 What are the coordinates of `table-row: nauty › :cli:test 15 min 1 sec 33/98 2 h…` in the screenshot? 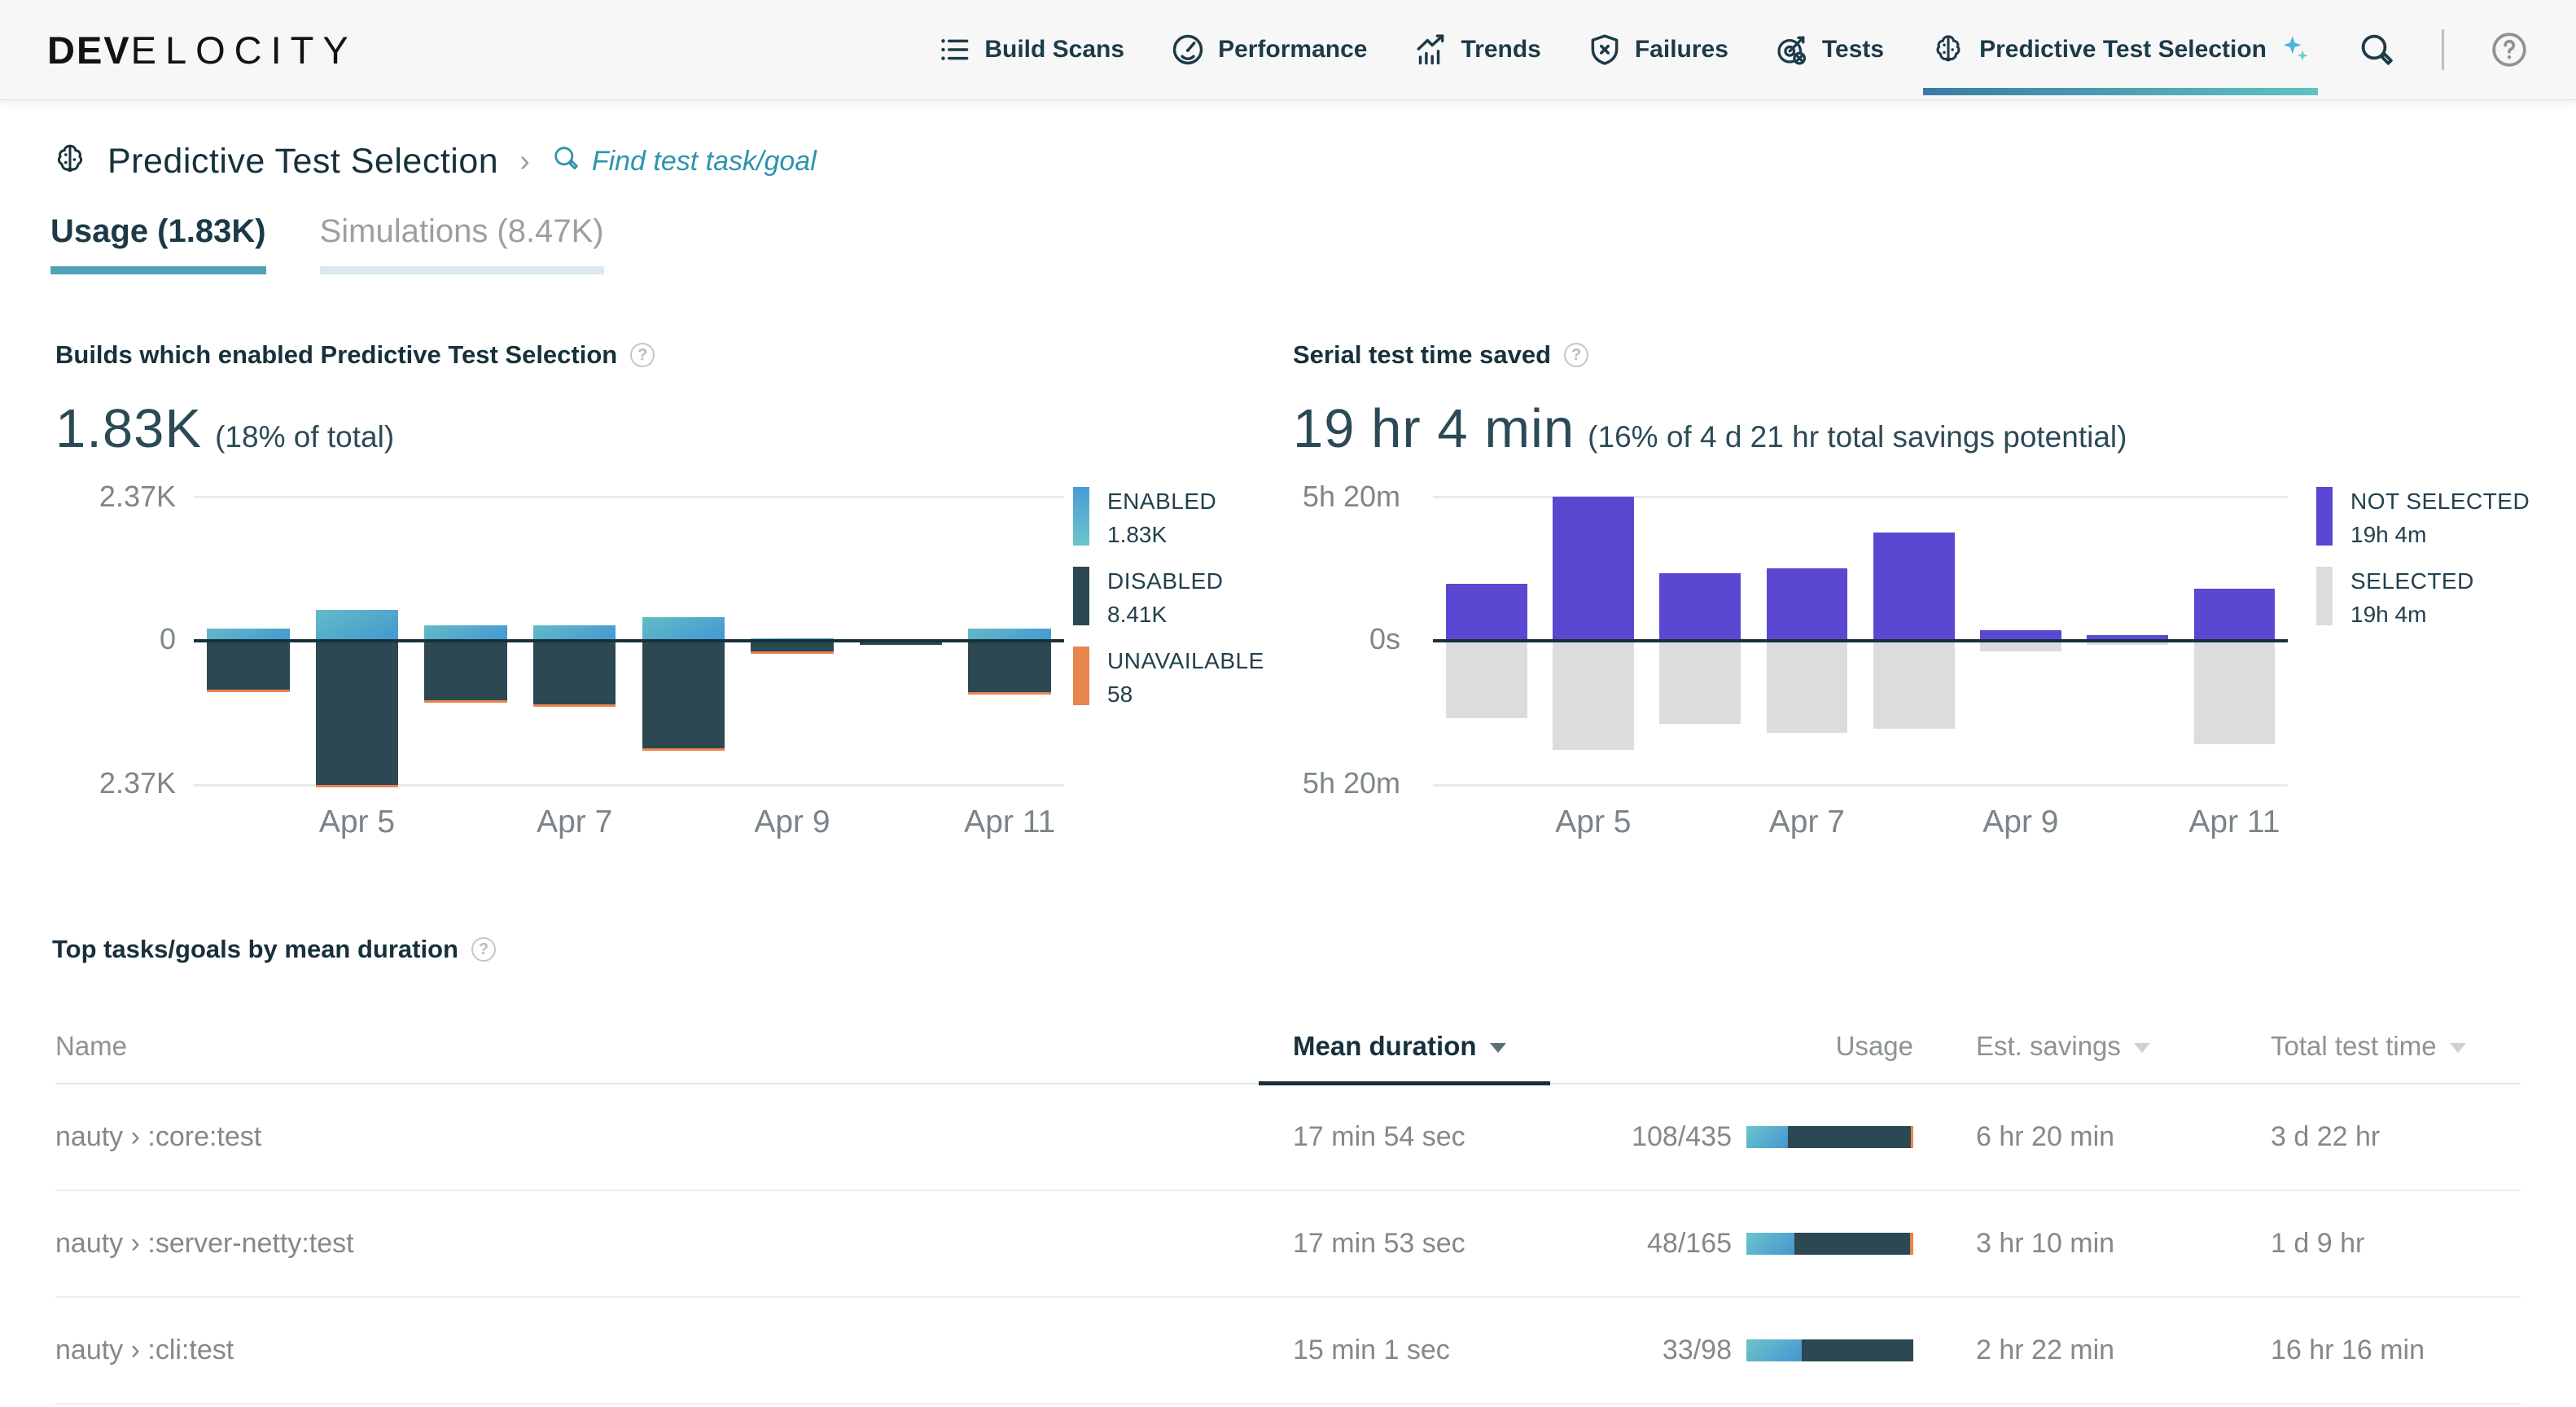 It's located at (1288, 1352).